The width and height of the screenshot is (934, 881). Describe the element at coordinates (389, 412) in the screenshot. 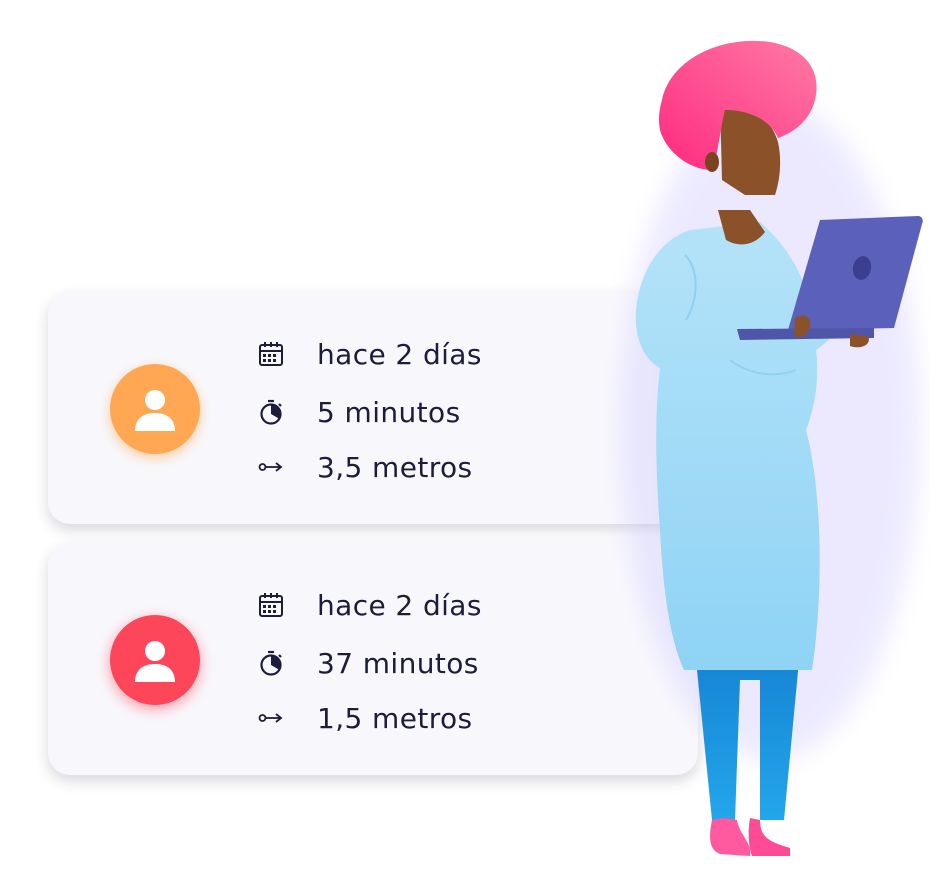

I see `duration-text: 5 minutos` at that location.